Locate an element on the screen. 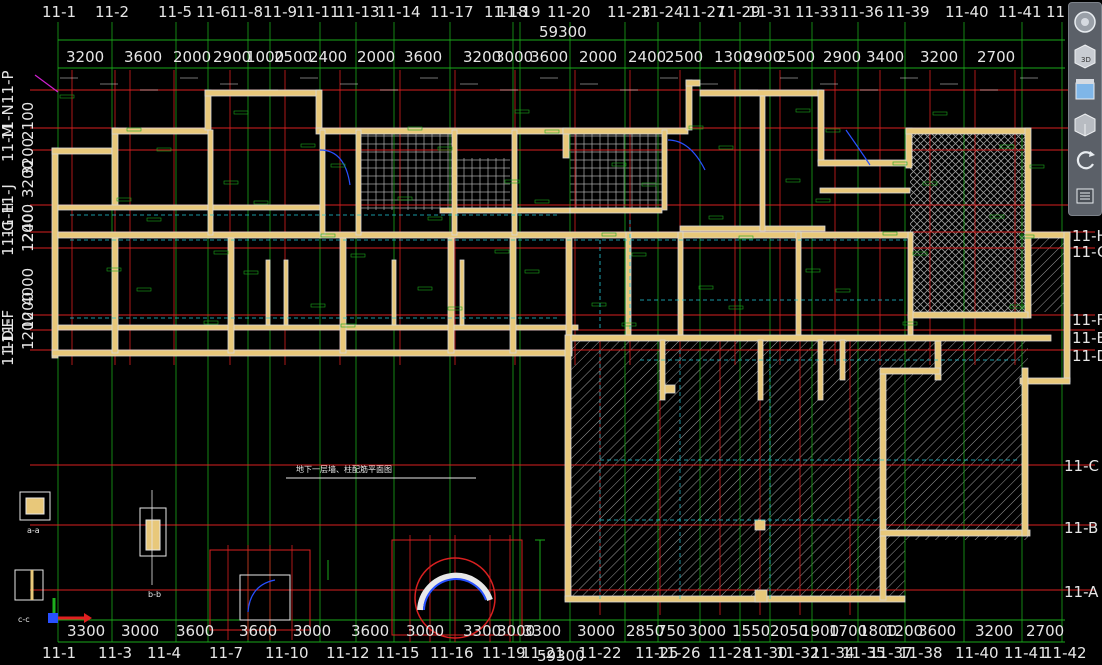  view-cube-3d-icon: 3D is located at coordinates (1085, 56).